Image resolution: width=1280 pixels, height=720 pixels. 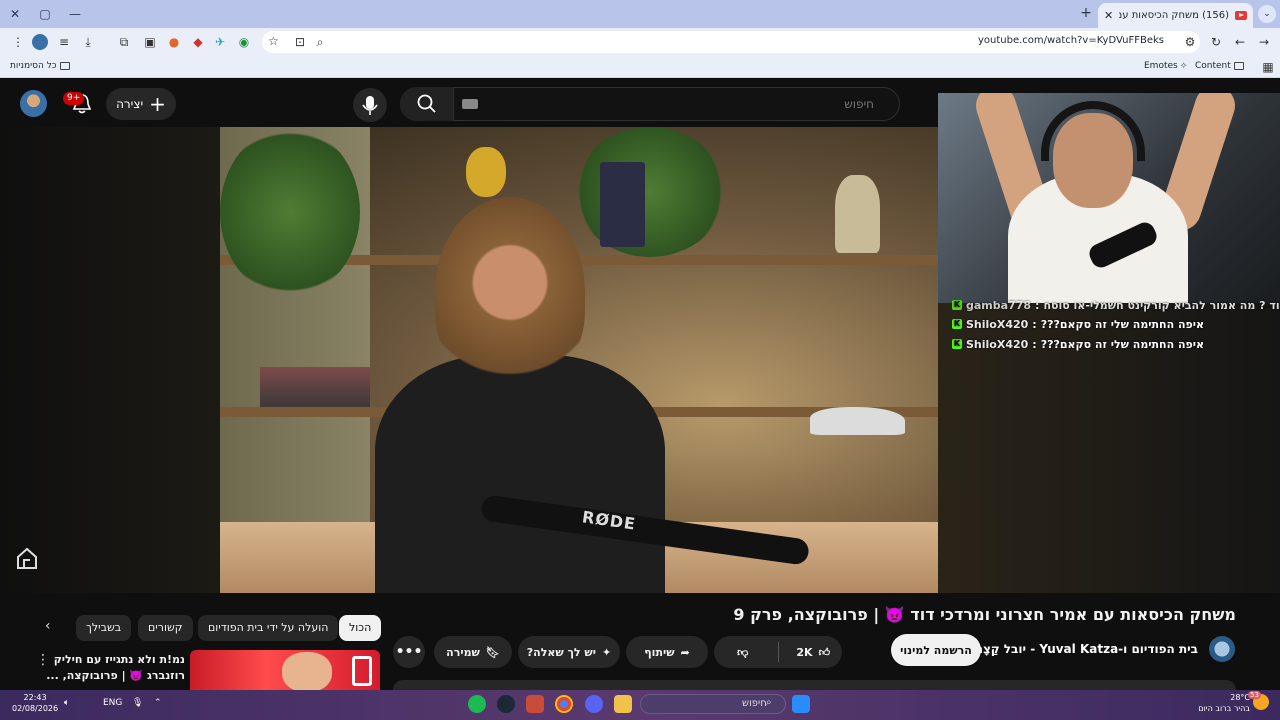 What do you see at coordinates (824, 652) in the screenshot?
I see `thumbs-up-icon: 👍︎` at bounding box center [824, 652].